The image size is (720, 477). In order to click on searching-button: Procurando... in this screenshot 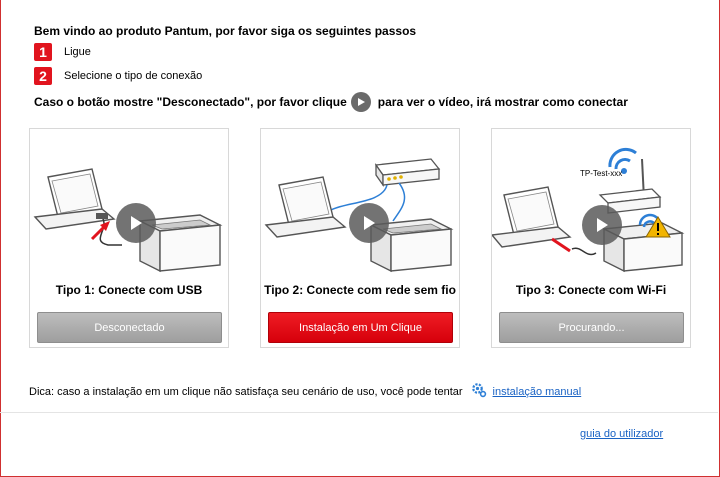, I will do `click(591, 327)`.